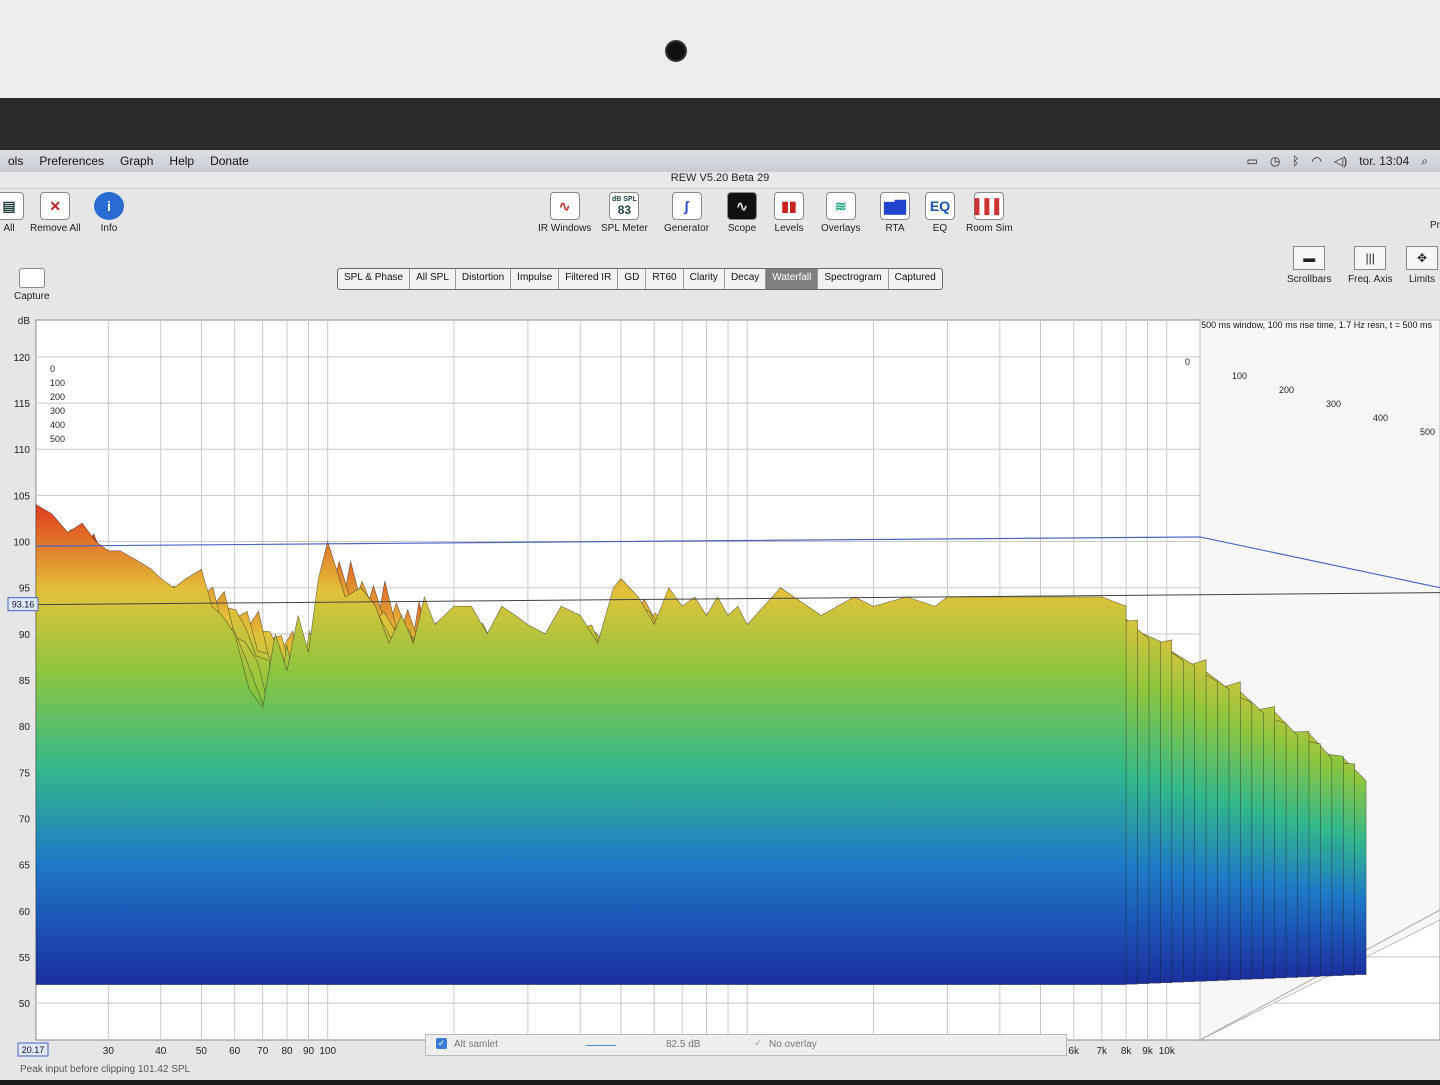 The width and height of the screenshot is (1440, 1085). Describe the element at coordinates (676, 51) in the screenshot. I see `camera-icon` at that location.